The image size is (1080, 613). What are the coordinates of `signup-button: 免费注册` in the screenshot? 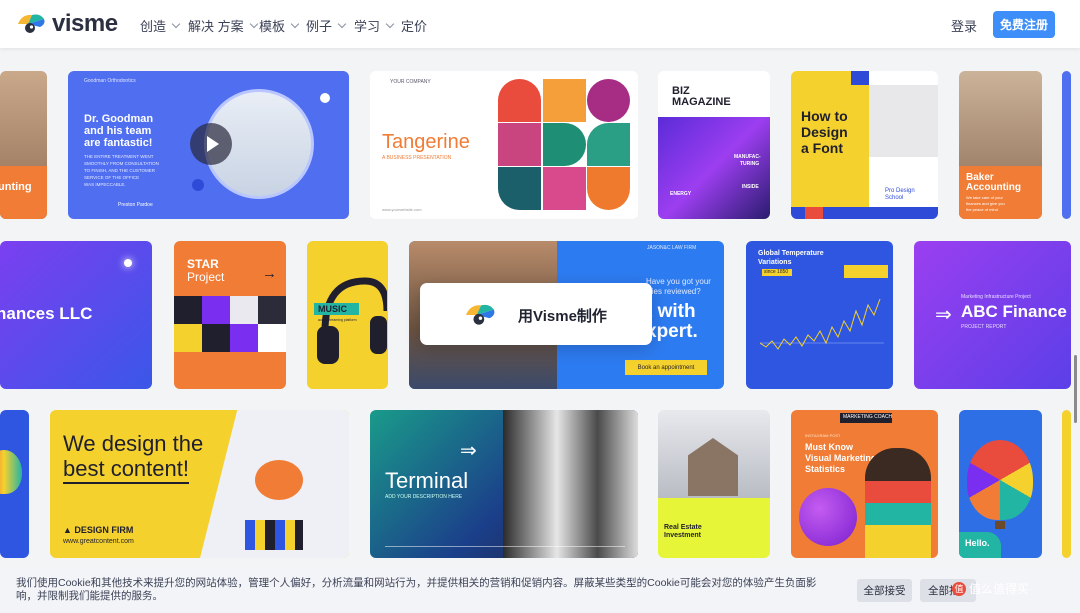 It's located at (1024, 24).